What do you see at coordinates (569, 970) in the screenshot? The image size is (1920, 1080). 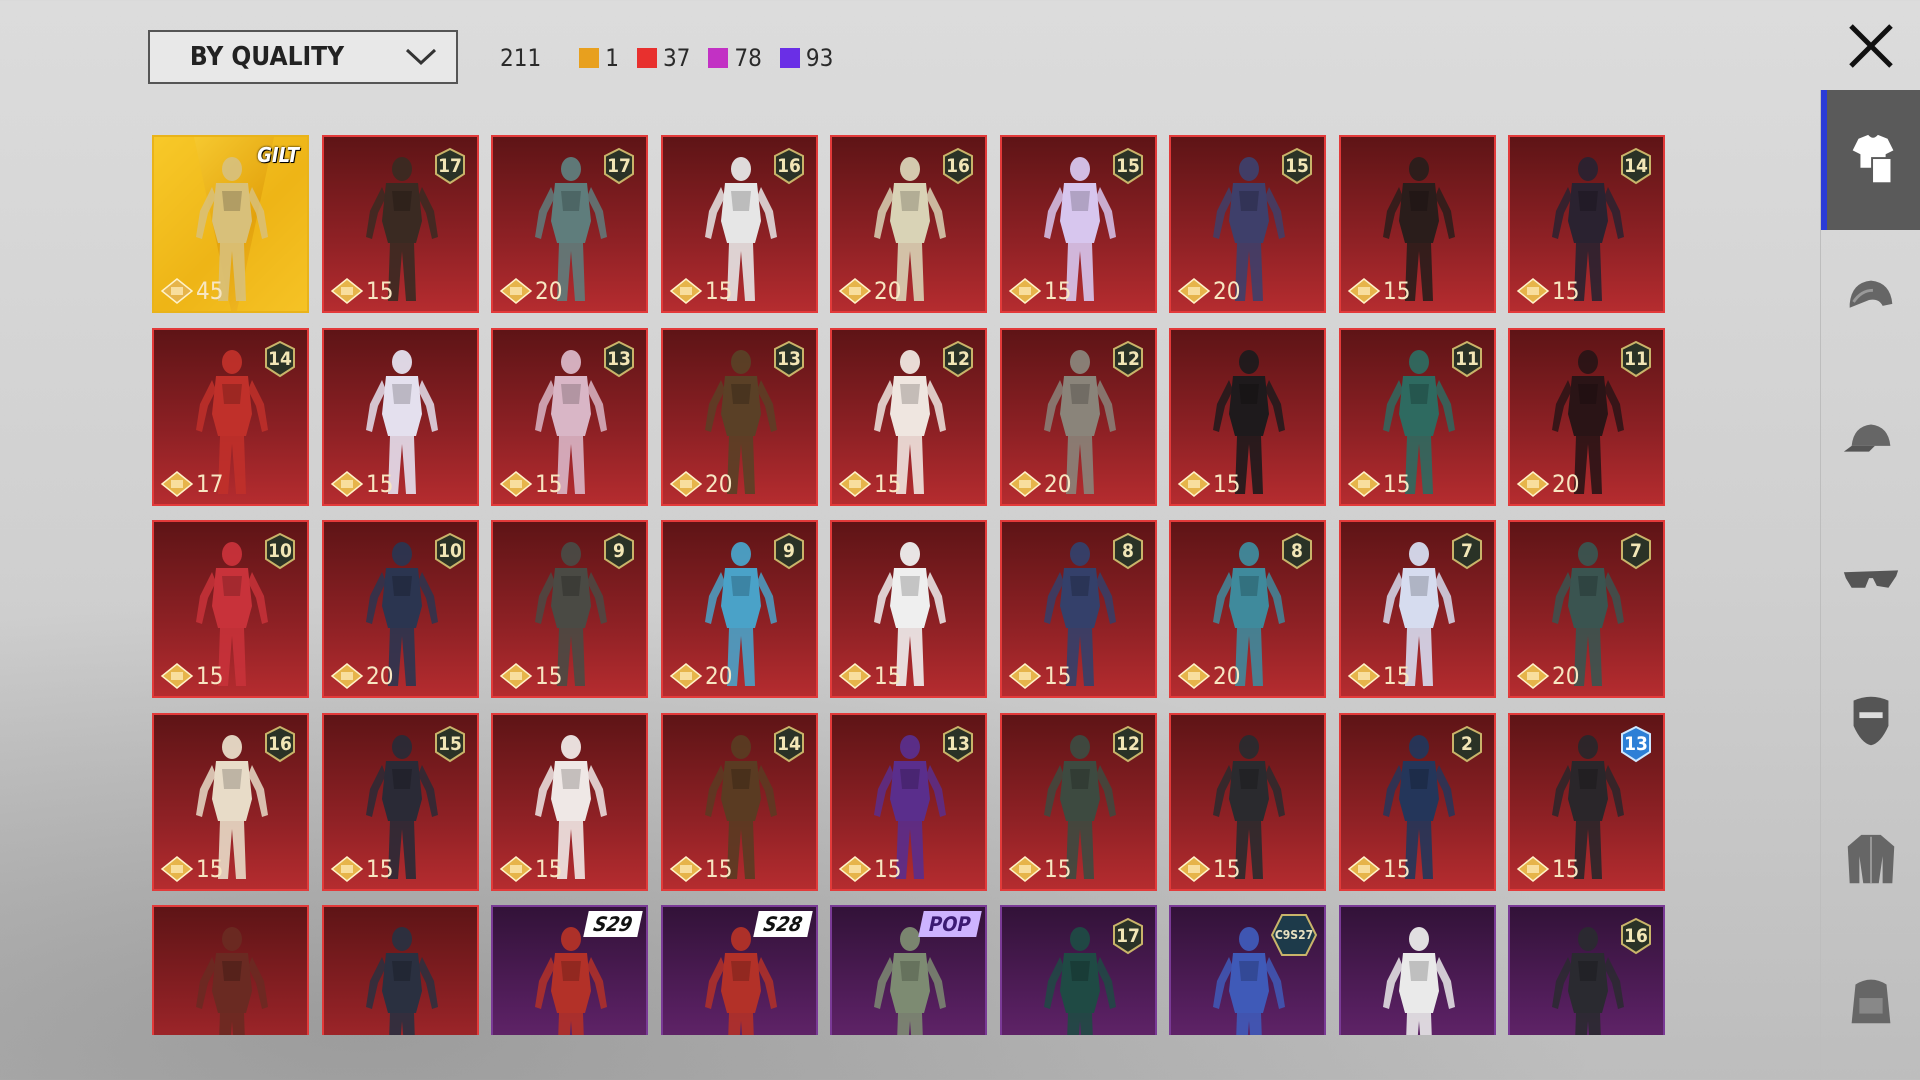 I see `outfit-card: S29` at bounding box center [569, 970].